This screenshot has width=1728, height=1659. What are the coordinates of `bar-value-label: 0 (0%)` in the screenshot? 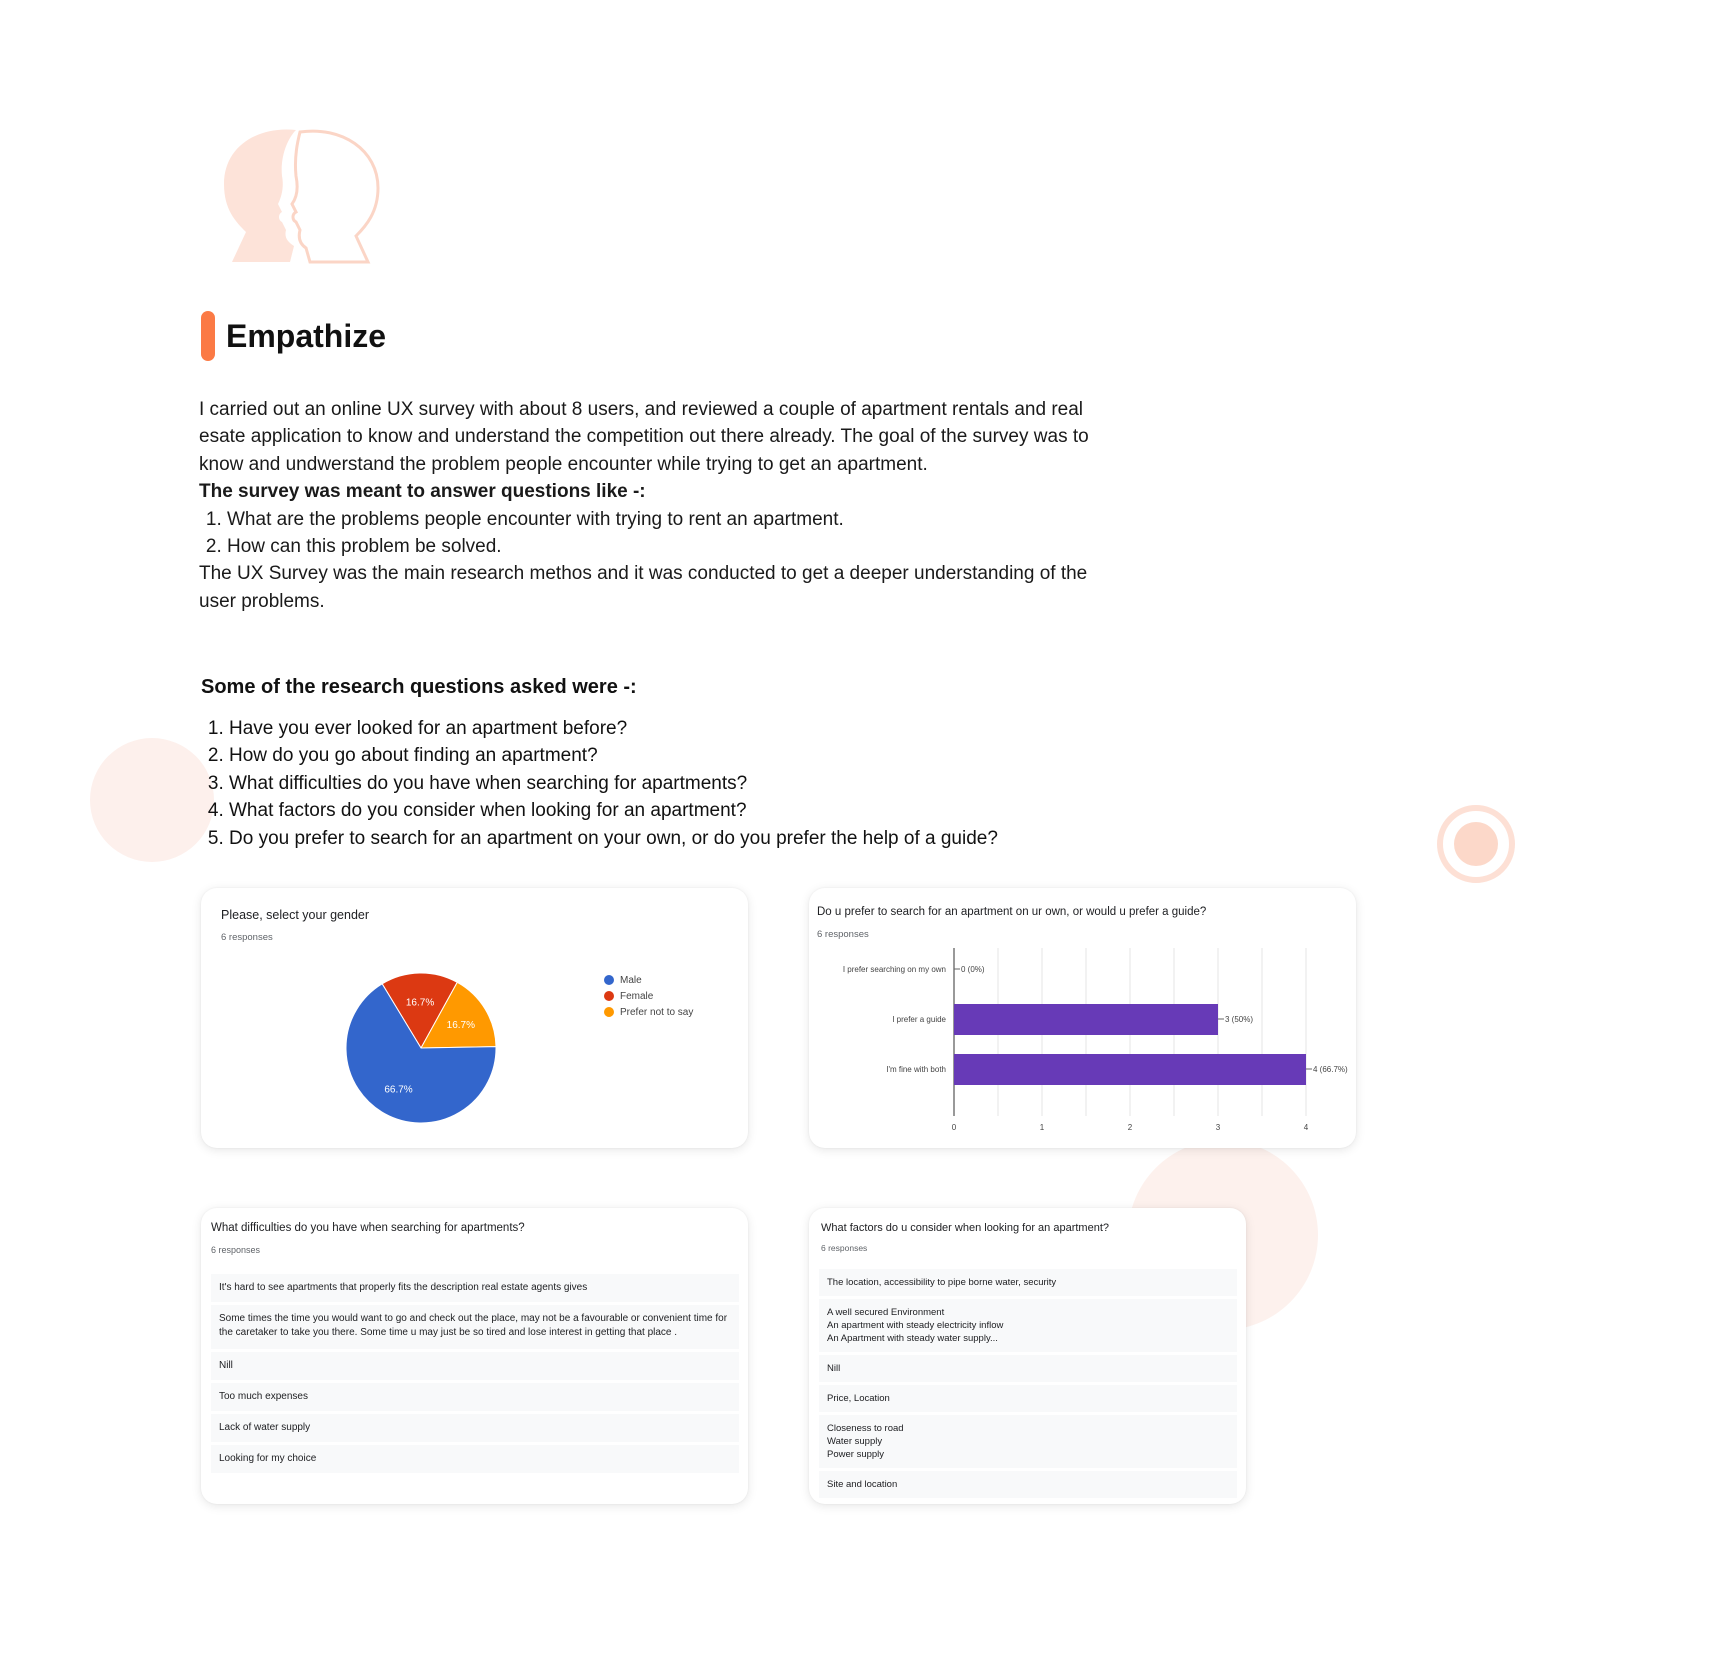 It's located at (973, 969).